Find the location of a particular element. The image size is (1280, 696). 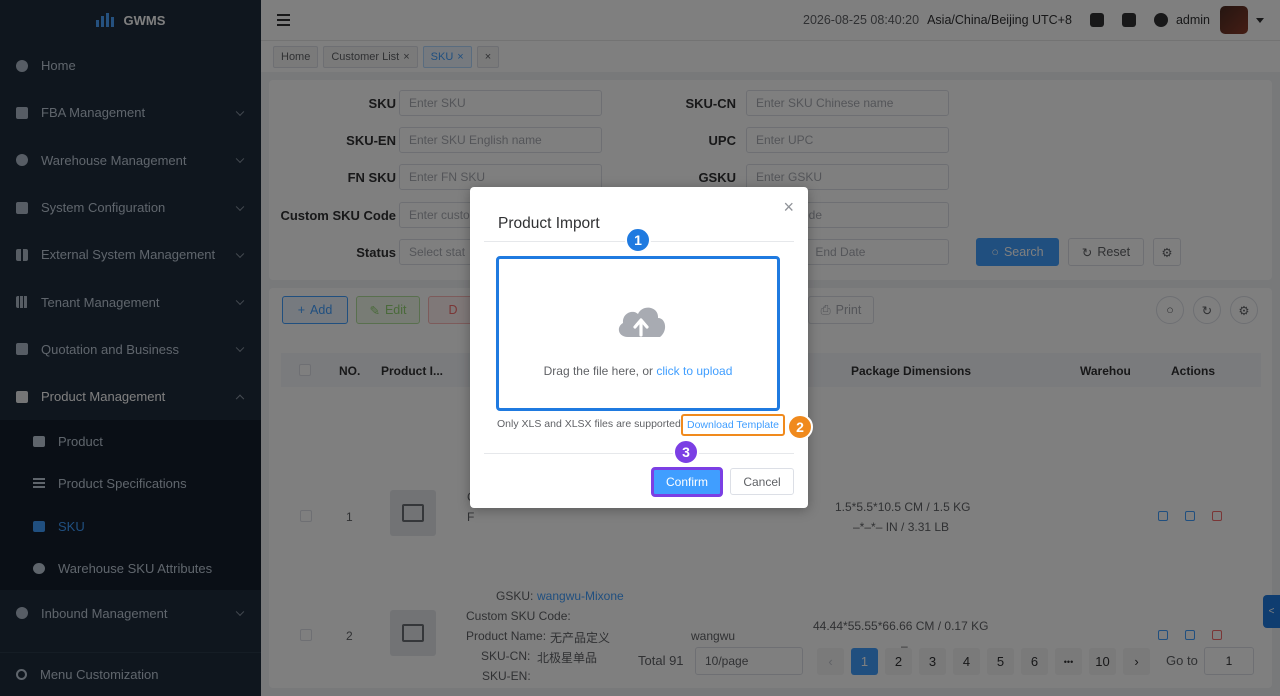

divider is located at coordinates (639, 453).